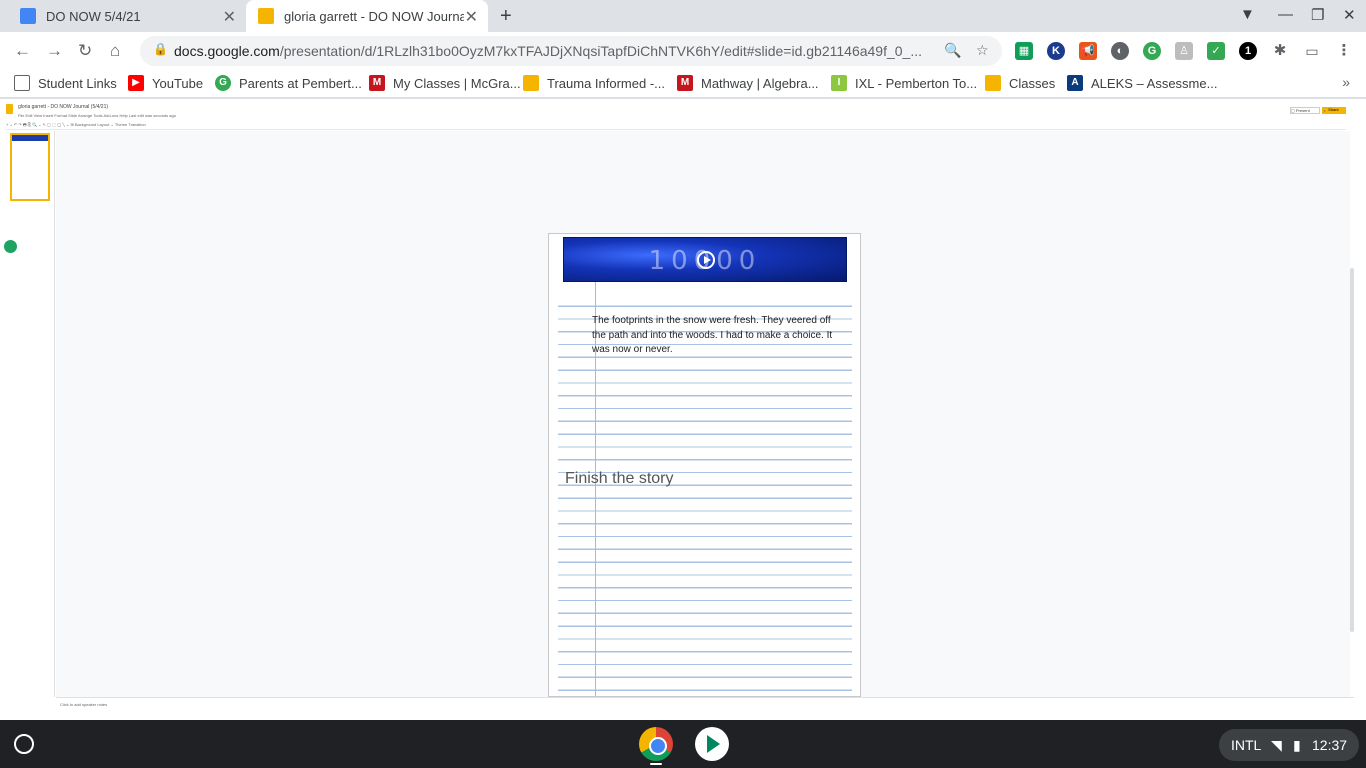 The width and height of the screenshot is (1366, 768). I want to click on slides-icon, so click(531, 83).